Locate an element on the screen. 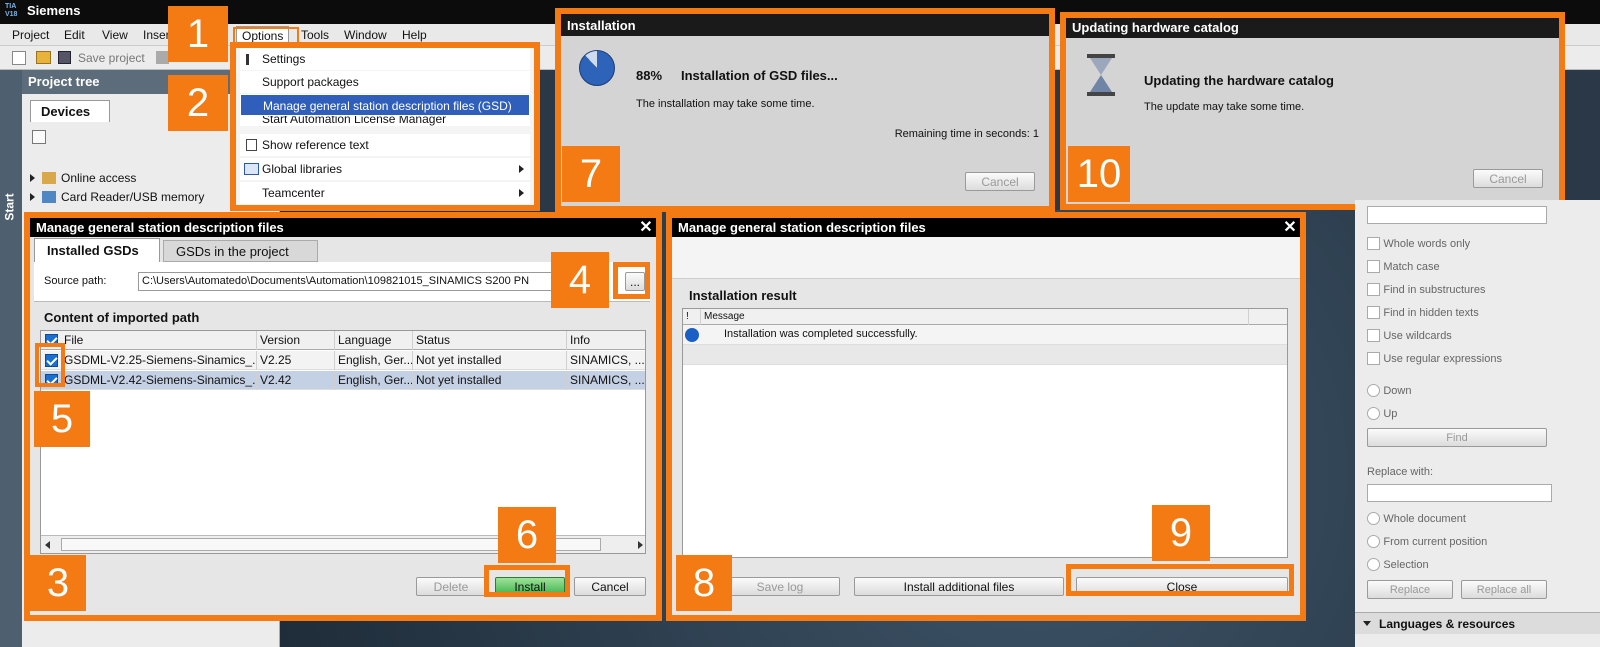 This screenshot has height=647, width=1600. tree-item-card-reader: Card Reader/USB memory is located at coordinates (128, 197).